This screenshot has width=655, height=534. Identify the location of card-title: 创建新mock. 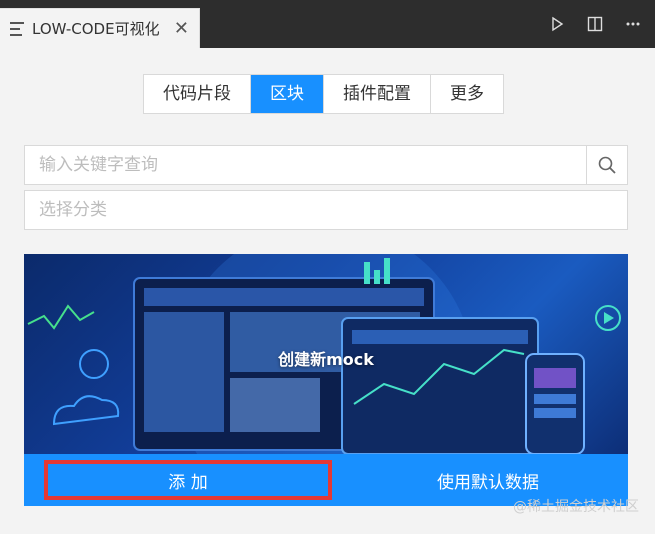
(326, 359).